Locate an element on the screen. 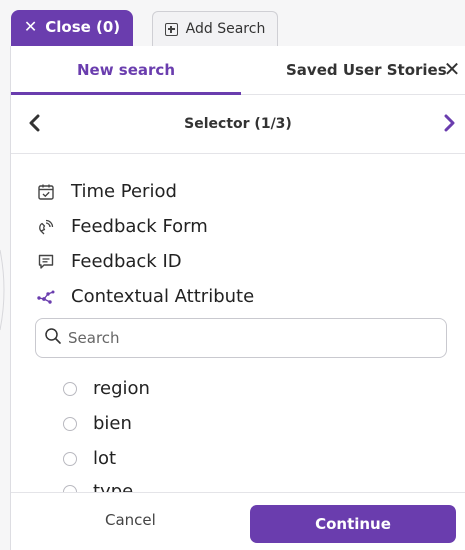 Image resolution: width=465 pixels, height=550 pixels. option-label: Contextual Attribute is located at coordinates (163, 296).